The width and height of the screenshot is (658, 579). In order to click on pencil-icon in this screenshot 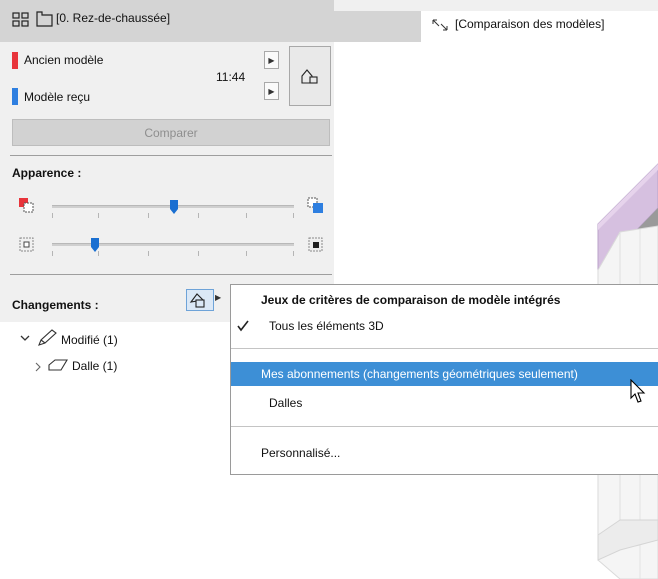, I will do `click(48, 338)`.